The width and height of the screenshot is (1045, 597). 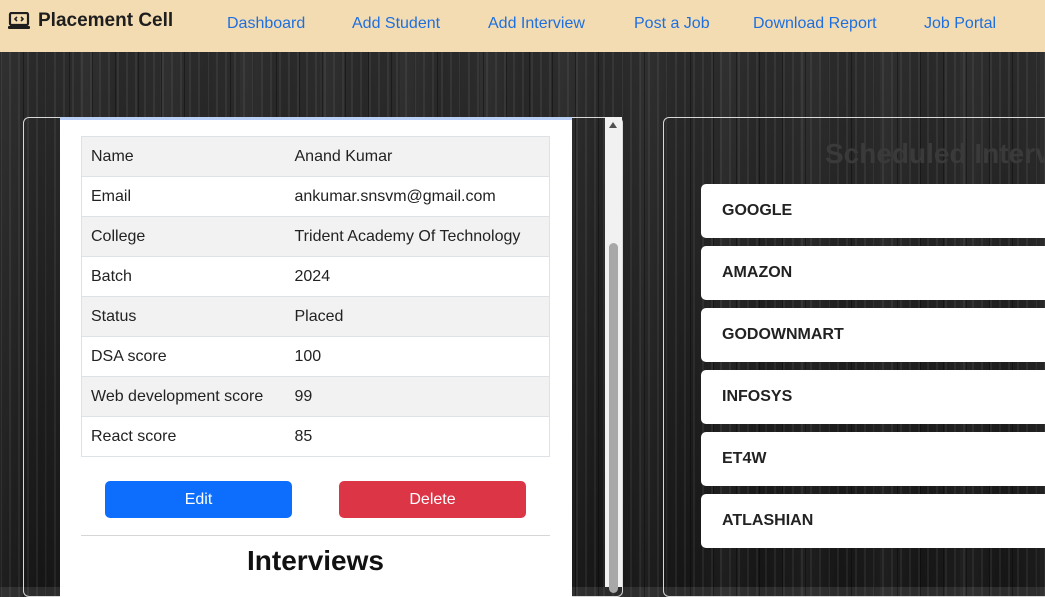 I want to click on row-value: Anand Kumar, so click(x=417, y=156).